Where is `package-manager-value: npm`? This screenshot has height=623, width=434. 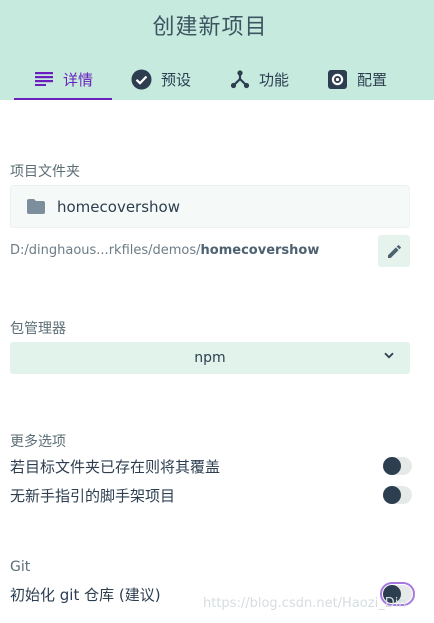 package-manager-value: npm is located at coordinates (210, 358).